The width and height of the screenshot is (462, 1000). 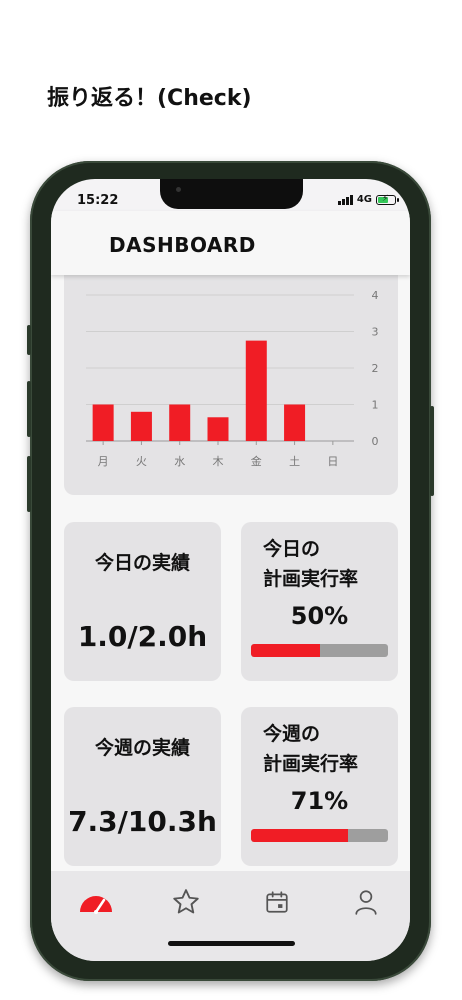 I want to click on mute-switch, so click(x=29, y=340).